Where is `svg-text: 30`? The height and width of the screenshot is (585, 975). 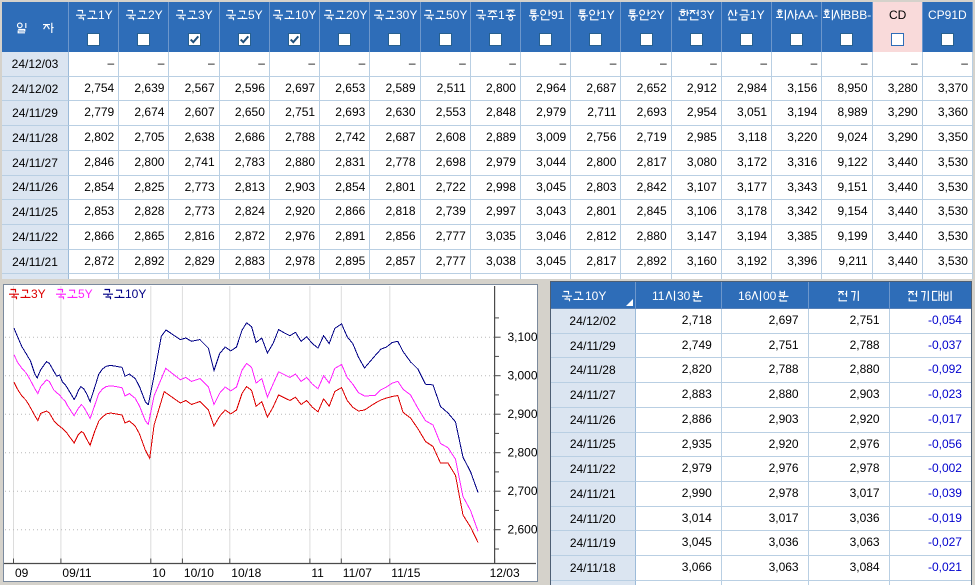 svg-text: 30 is located at coordinates (684, 295).